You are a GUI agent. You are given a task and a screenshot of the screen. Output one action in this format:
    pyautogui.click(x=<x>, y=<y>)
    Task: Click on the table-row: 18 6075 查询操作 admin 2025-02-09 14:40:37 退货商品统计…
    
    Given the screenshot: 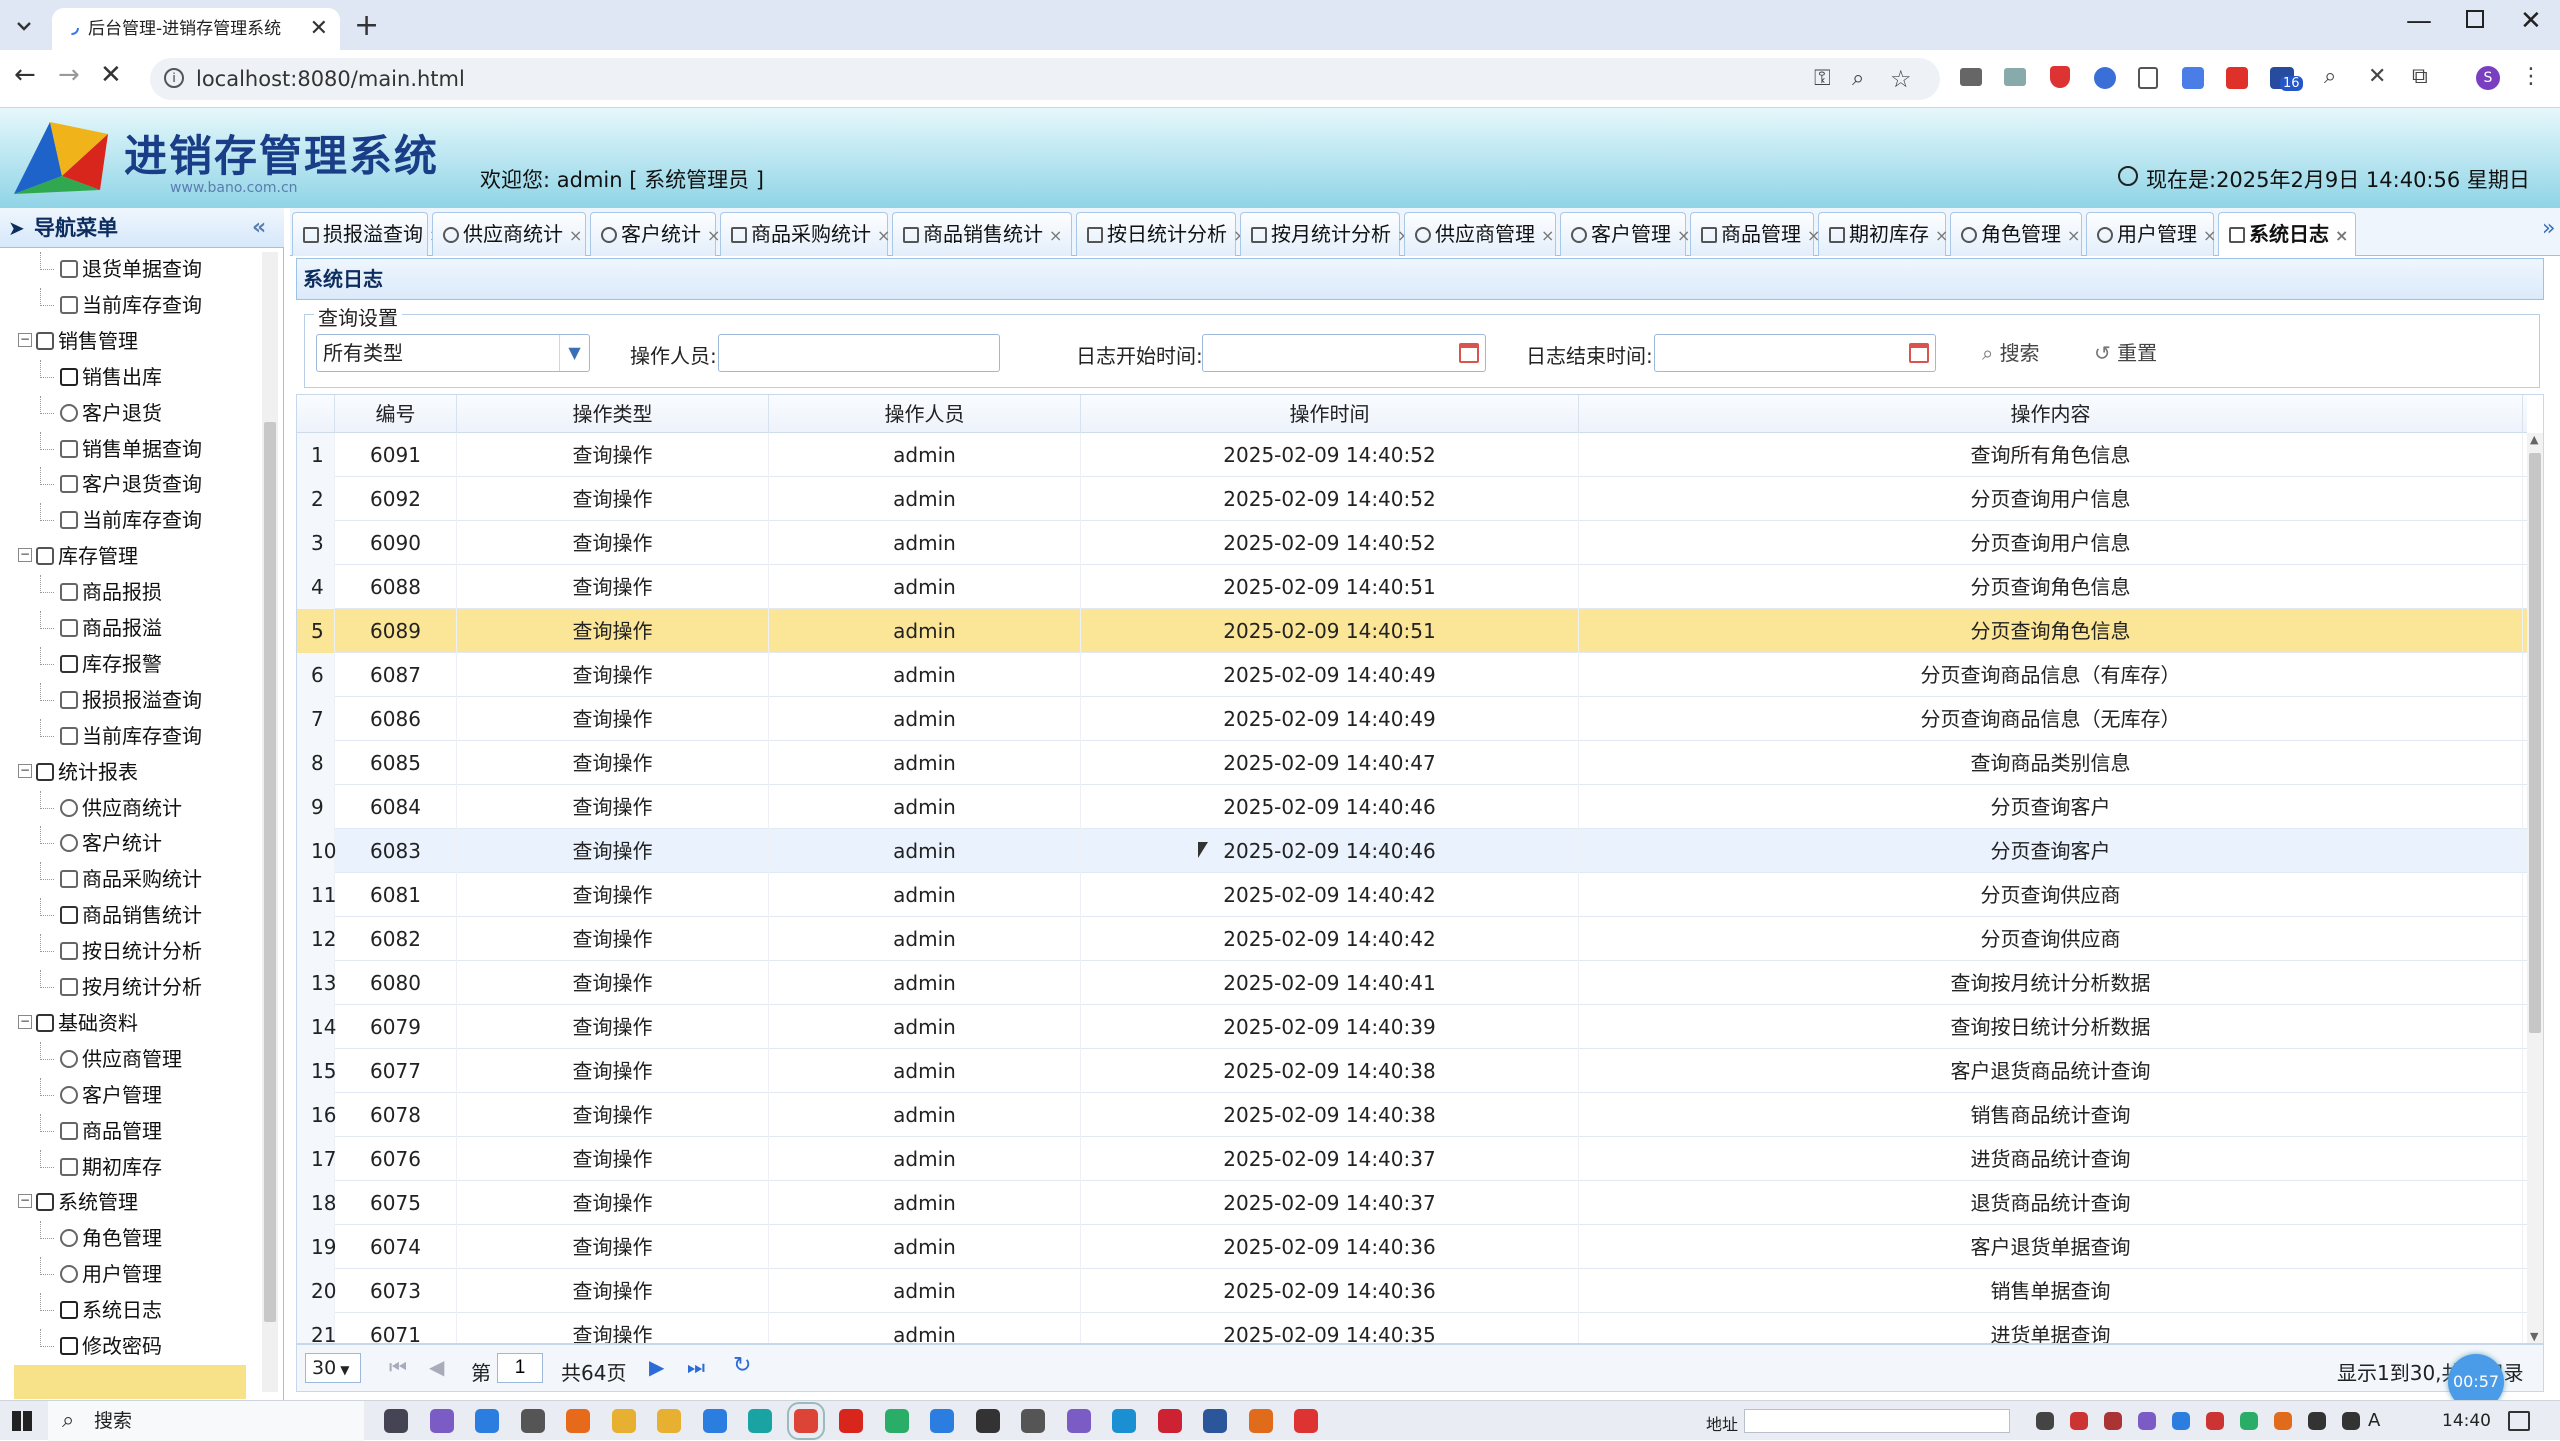 What is the action you would take?
    pyautogui.click(x=1412, y=1203)
    